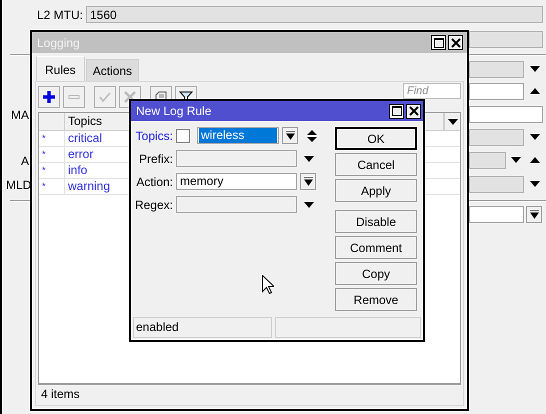 The image size is (546, 414). What do you see at coordinates (20, 115) in the screenshot?
I see `field-label: MA` at bounding box center [20, 115].